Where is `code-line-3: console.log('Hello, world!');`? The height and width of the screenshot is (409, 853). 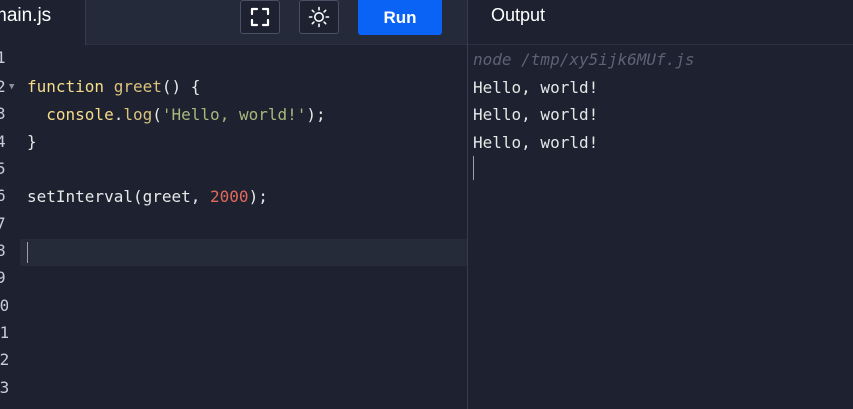
code-line-3: console.log('Hello, world!'); is located at coordinates (176, 115).